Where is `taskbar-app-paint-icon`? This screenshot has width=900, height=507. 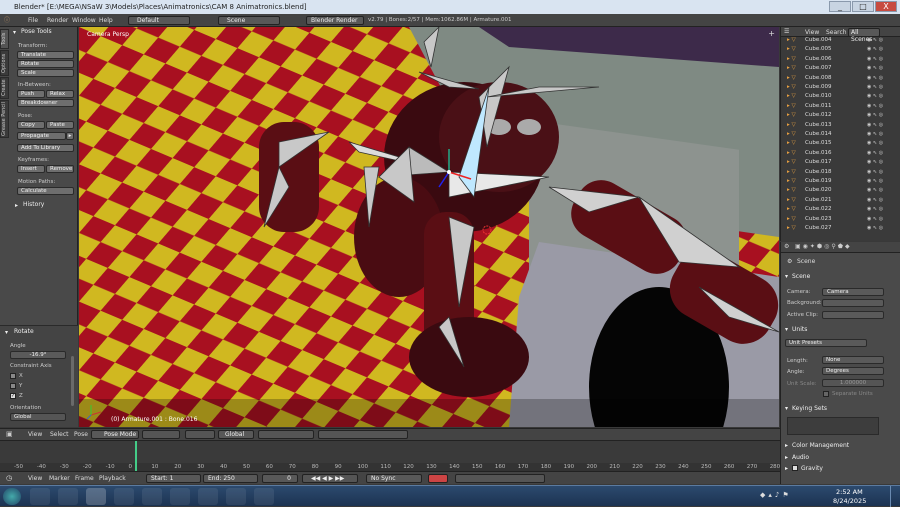
taskbar-app-paint-icon is located at coordinates (208, 496).